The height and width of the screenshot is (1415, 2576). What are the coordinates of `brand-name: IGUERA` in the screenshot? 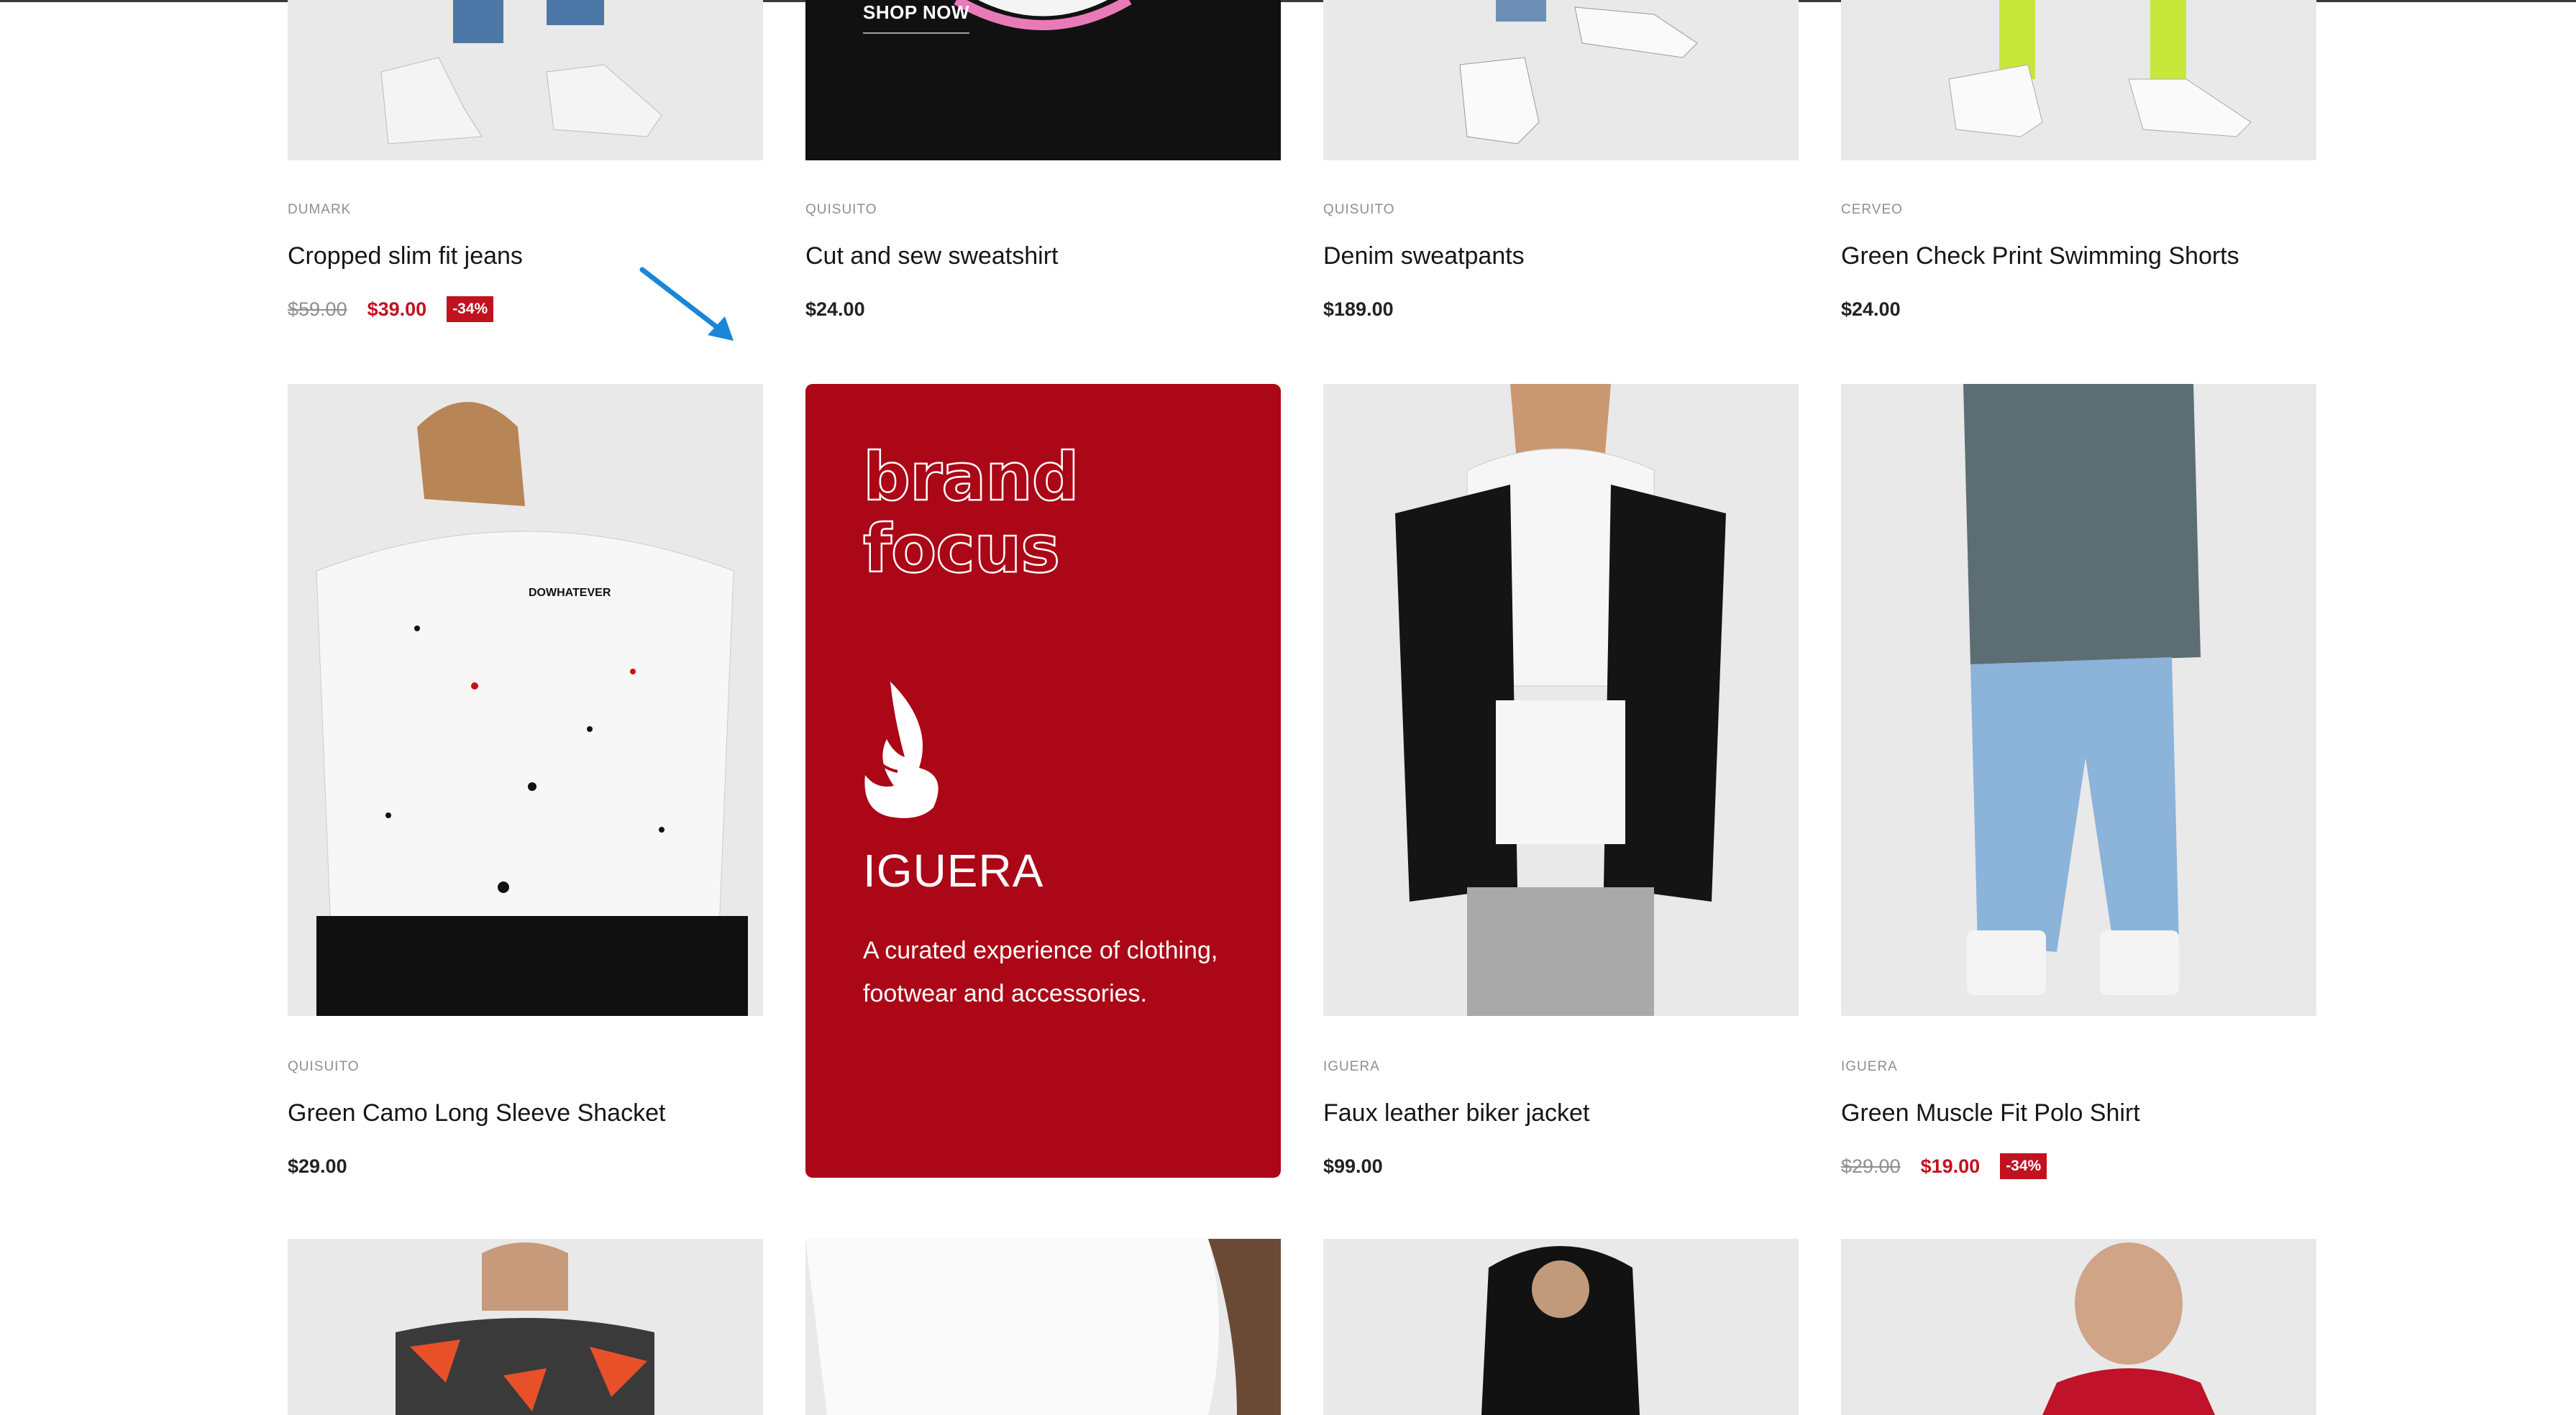 It's located at (954, 871).